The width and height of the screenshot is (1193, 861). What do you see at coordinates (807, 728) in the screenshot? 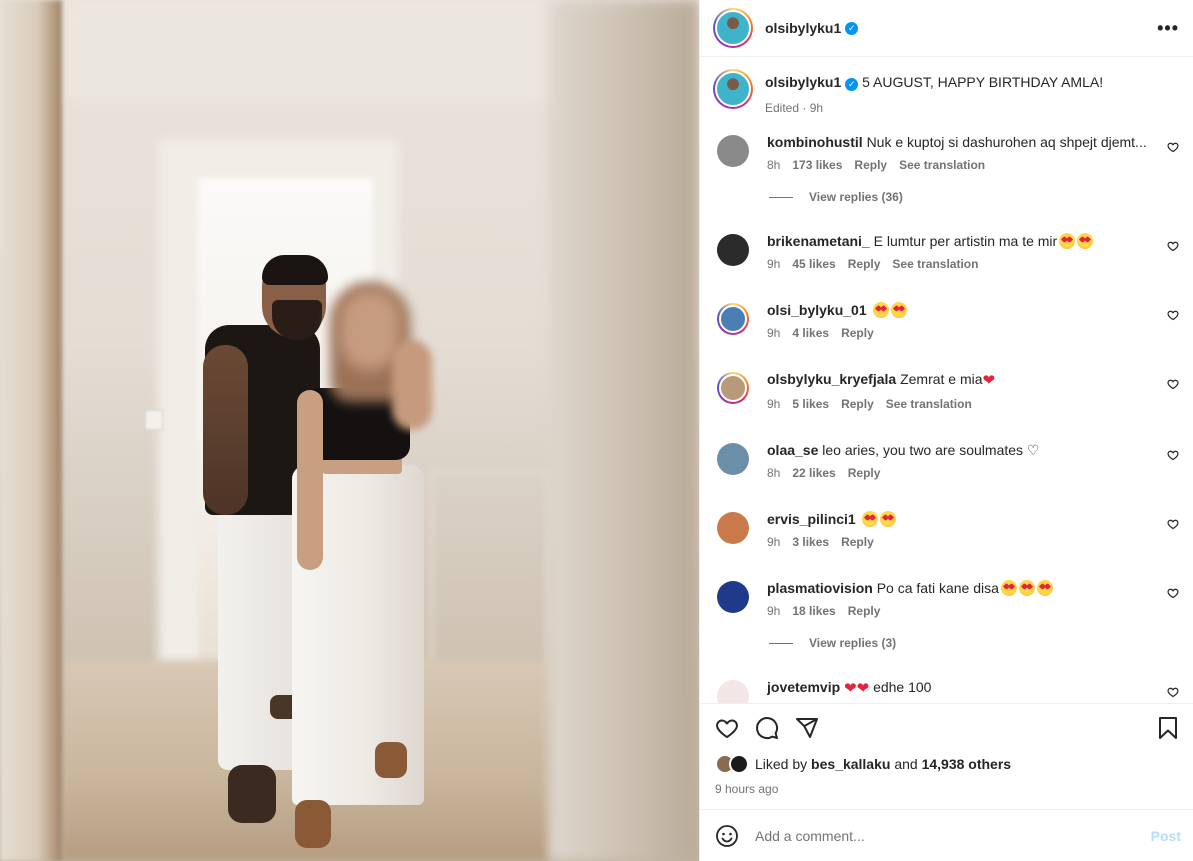
I see `share-icon` at bounding box center [807, 728].